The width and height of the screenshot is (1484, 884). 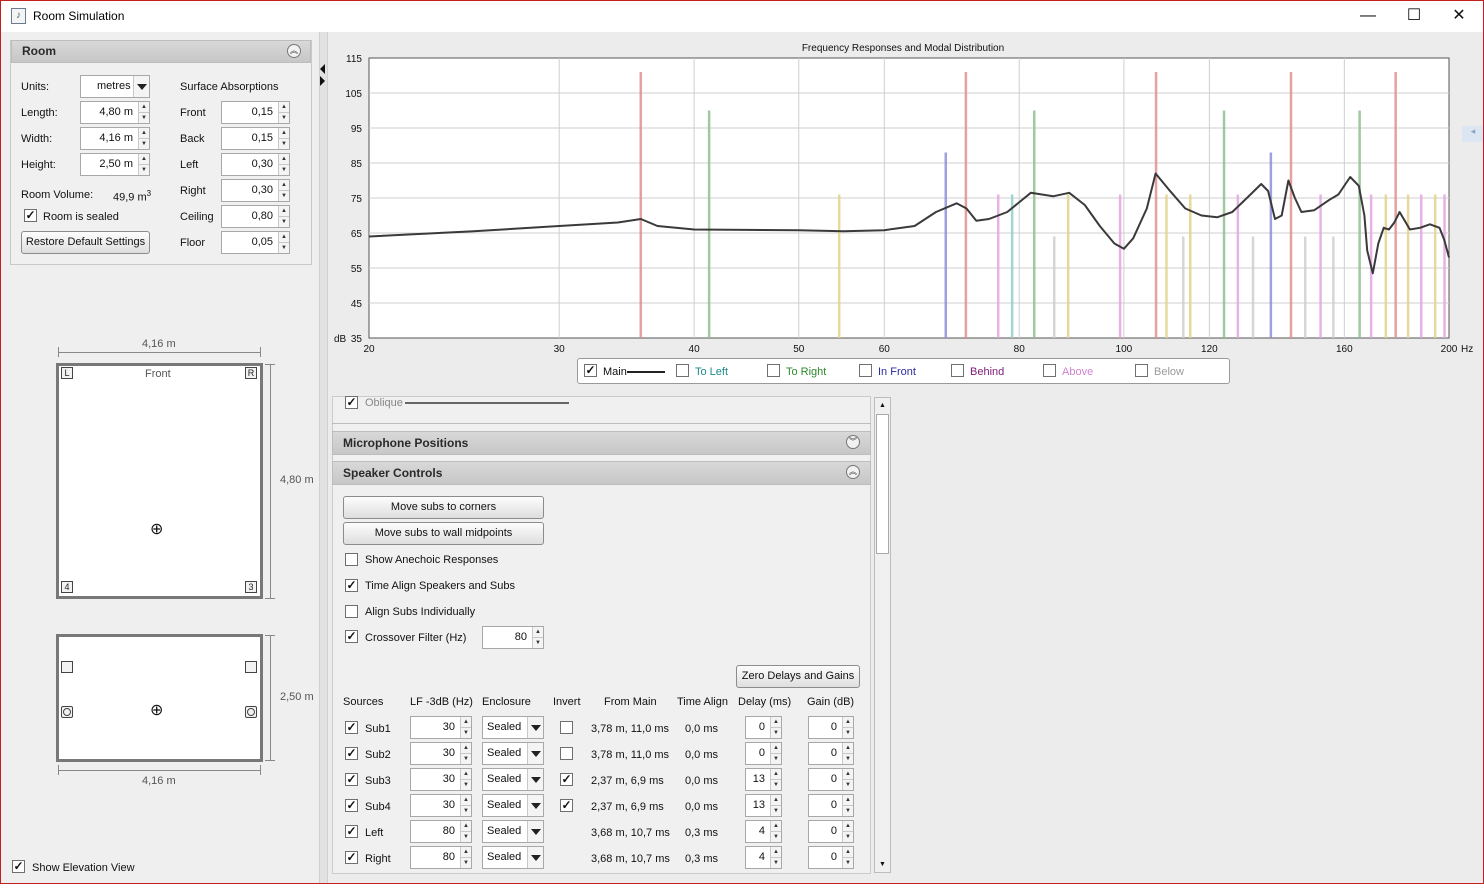 I want to click on height-spinner: 2,50 m ▲ ▼, so click(x=115, y=164).